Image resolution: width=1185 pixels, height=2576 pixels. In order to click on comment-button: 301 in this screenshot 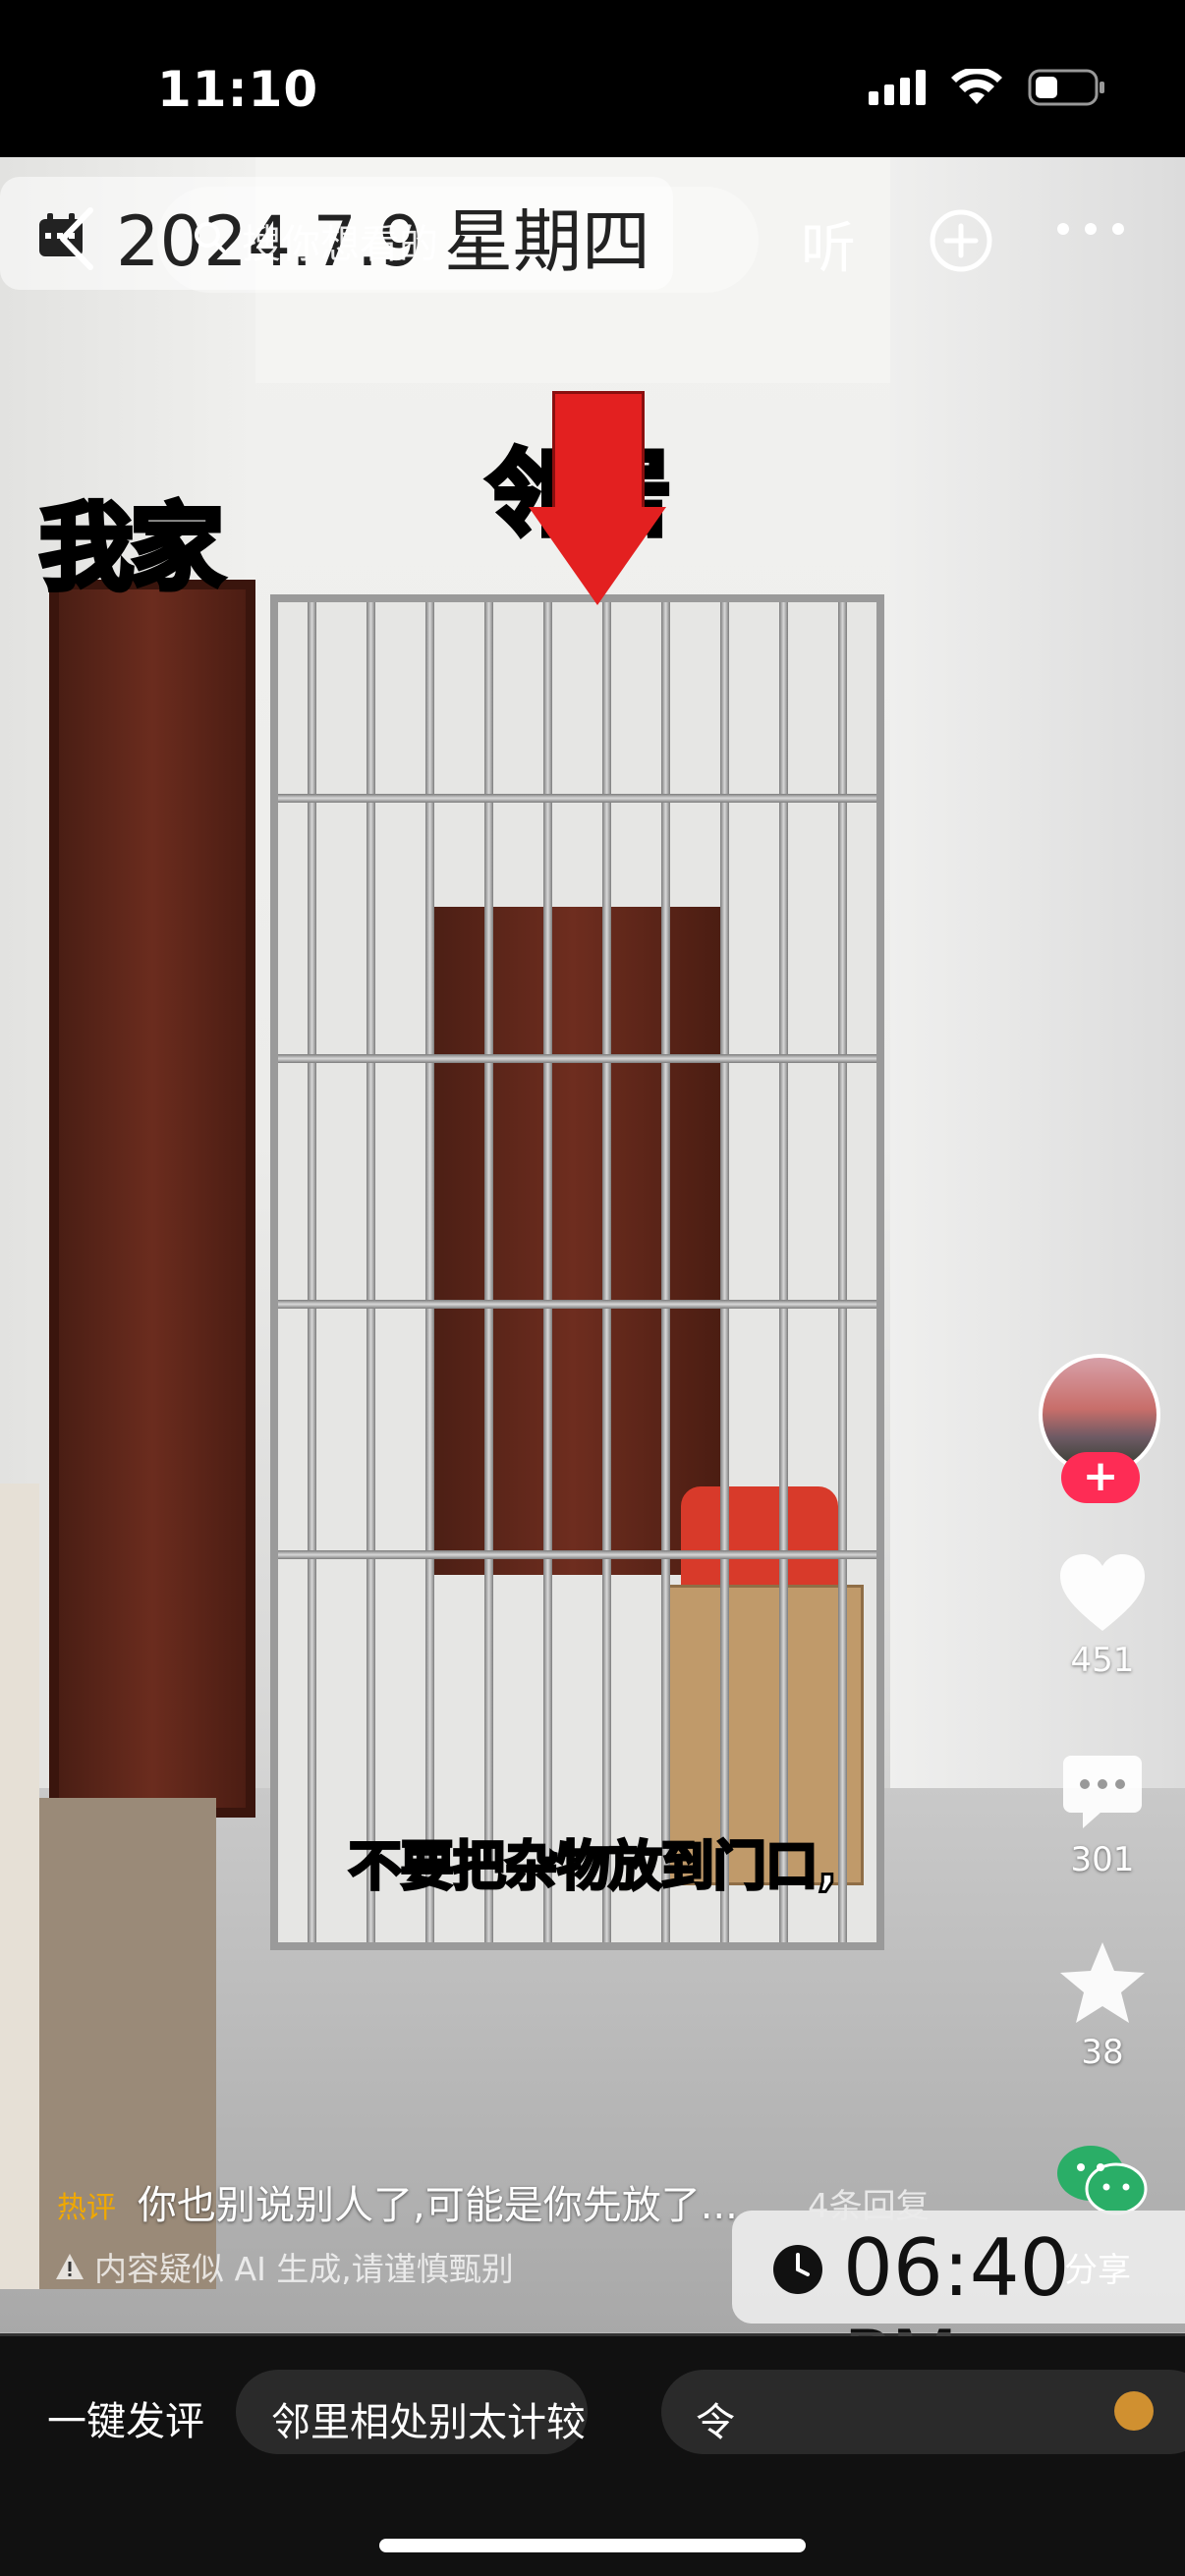, I will do `click(1103, 1816)`.